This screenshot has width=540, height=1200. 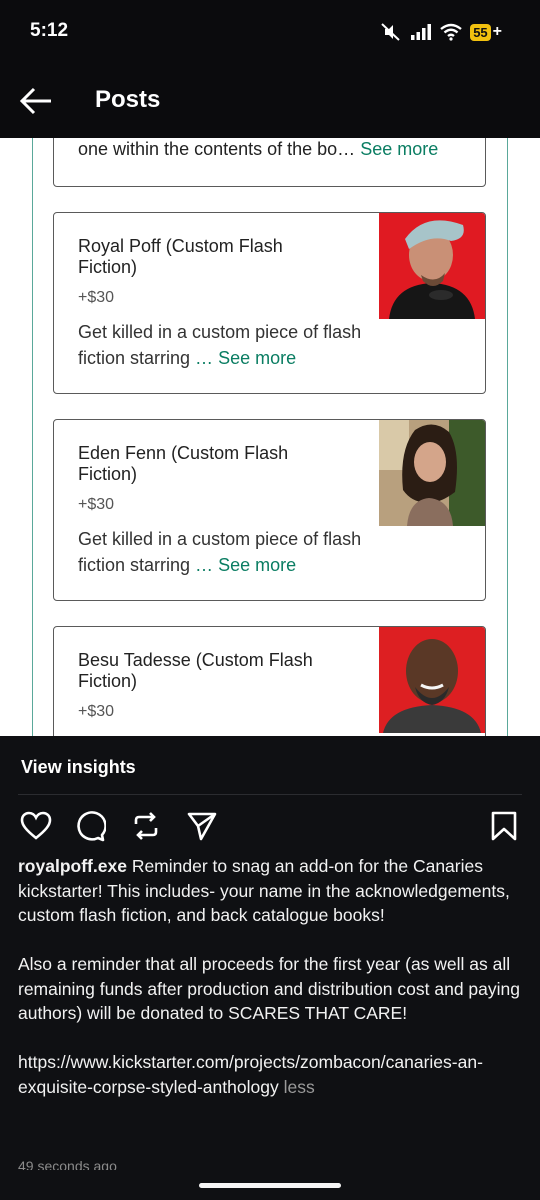 What do you see at coordinates (421, 32) in the screenshot?
I see `signal-icon` at bounding box center [421, 32].